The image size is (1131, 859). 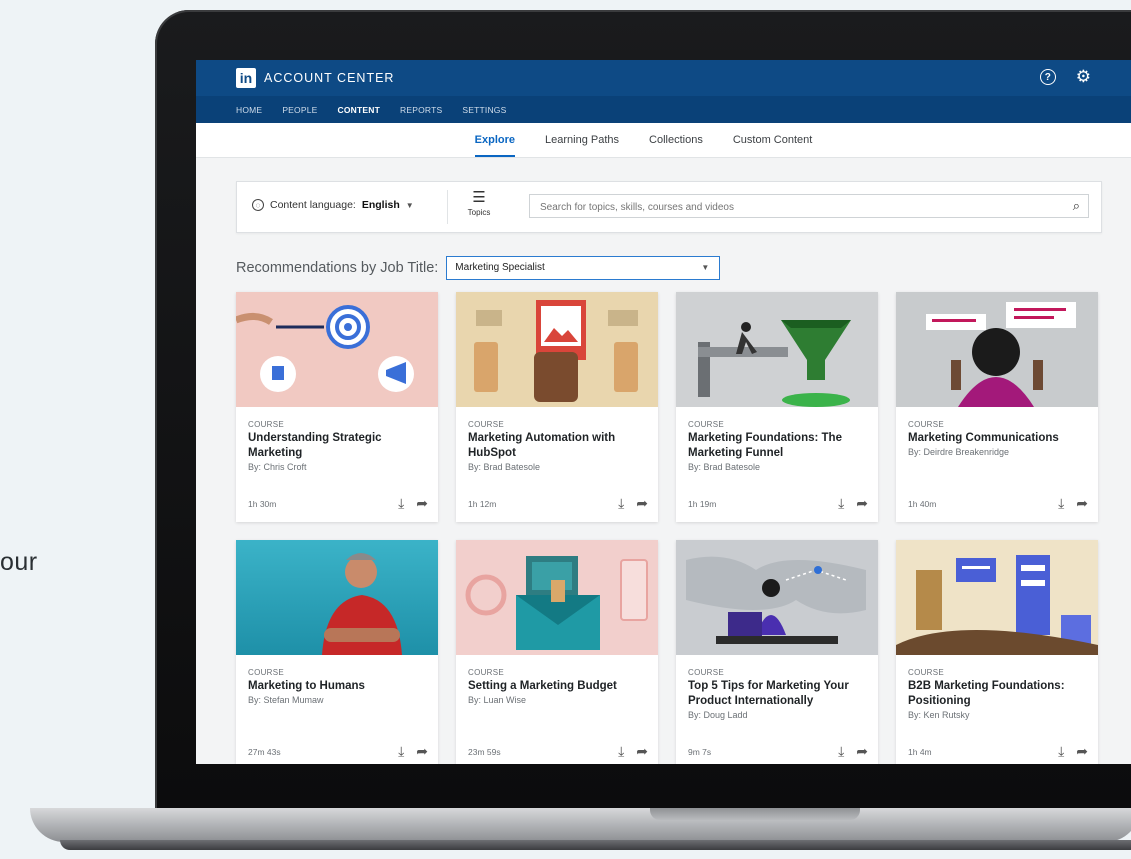 What do you see at coordinates (337, 446) in the screenshot?
I see `course-title: Understanding Strategic Marketing` at bounding box center [337, 446].